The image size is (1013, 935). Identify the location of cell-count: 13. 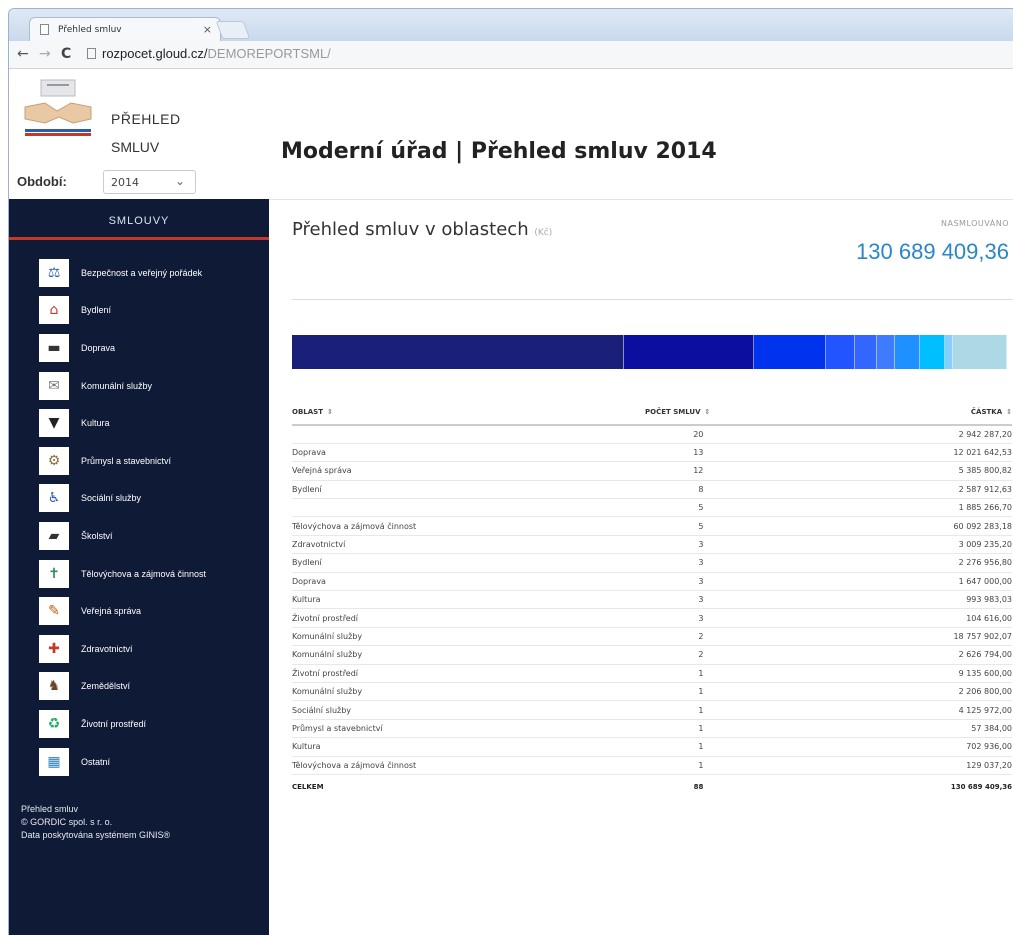
(702, 453).